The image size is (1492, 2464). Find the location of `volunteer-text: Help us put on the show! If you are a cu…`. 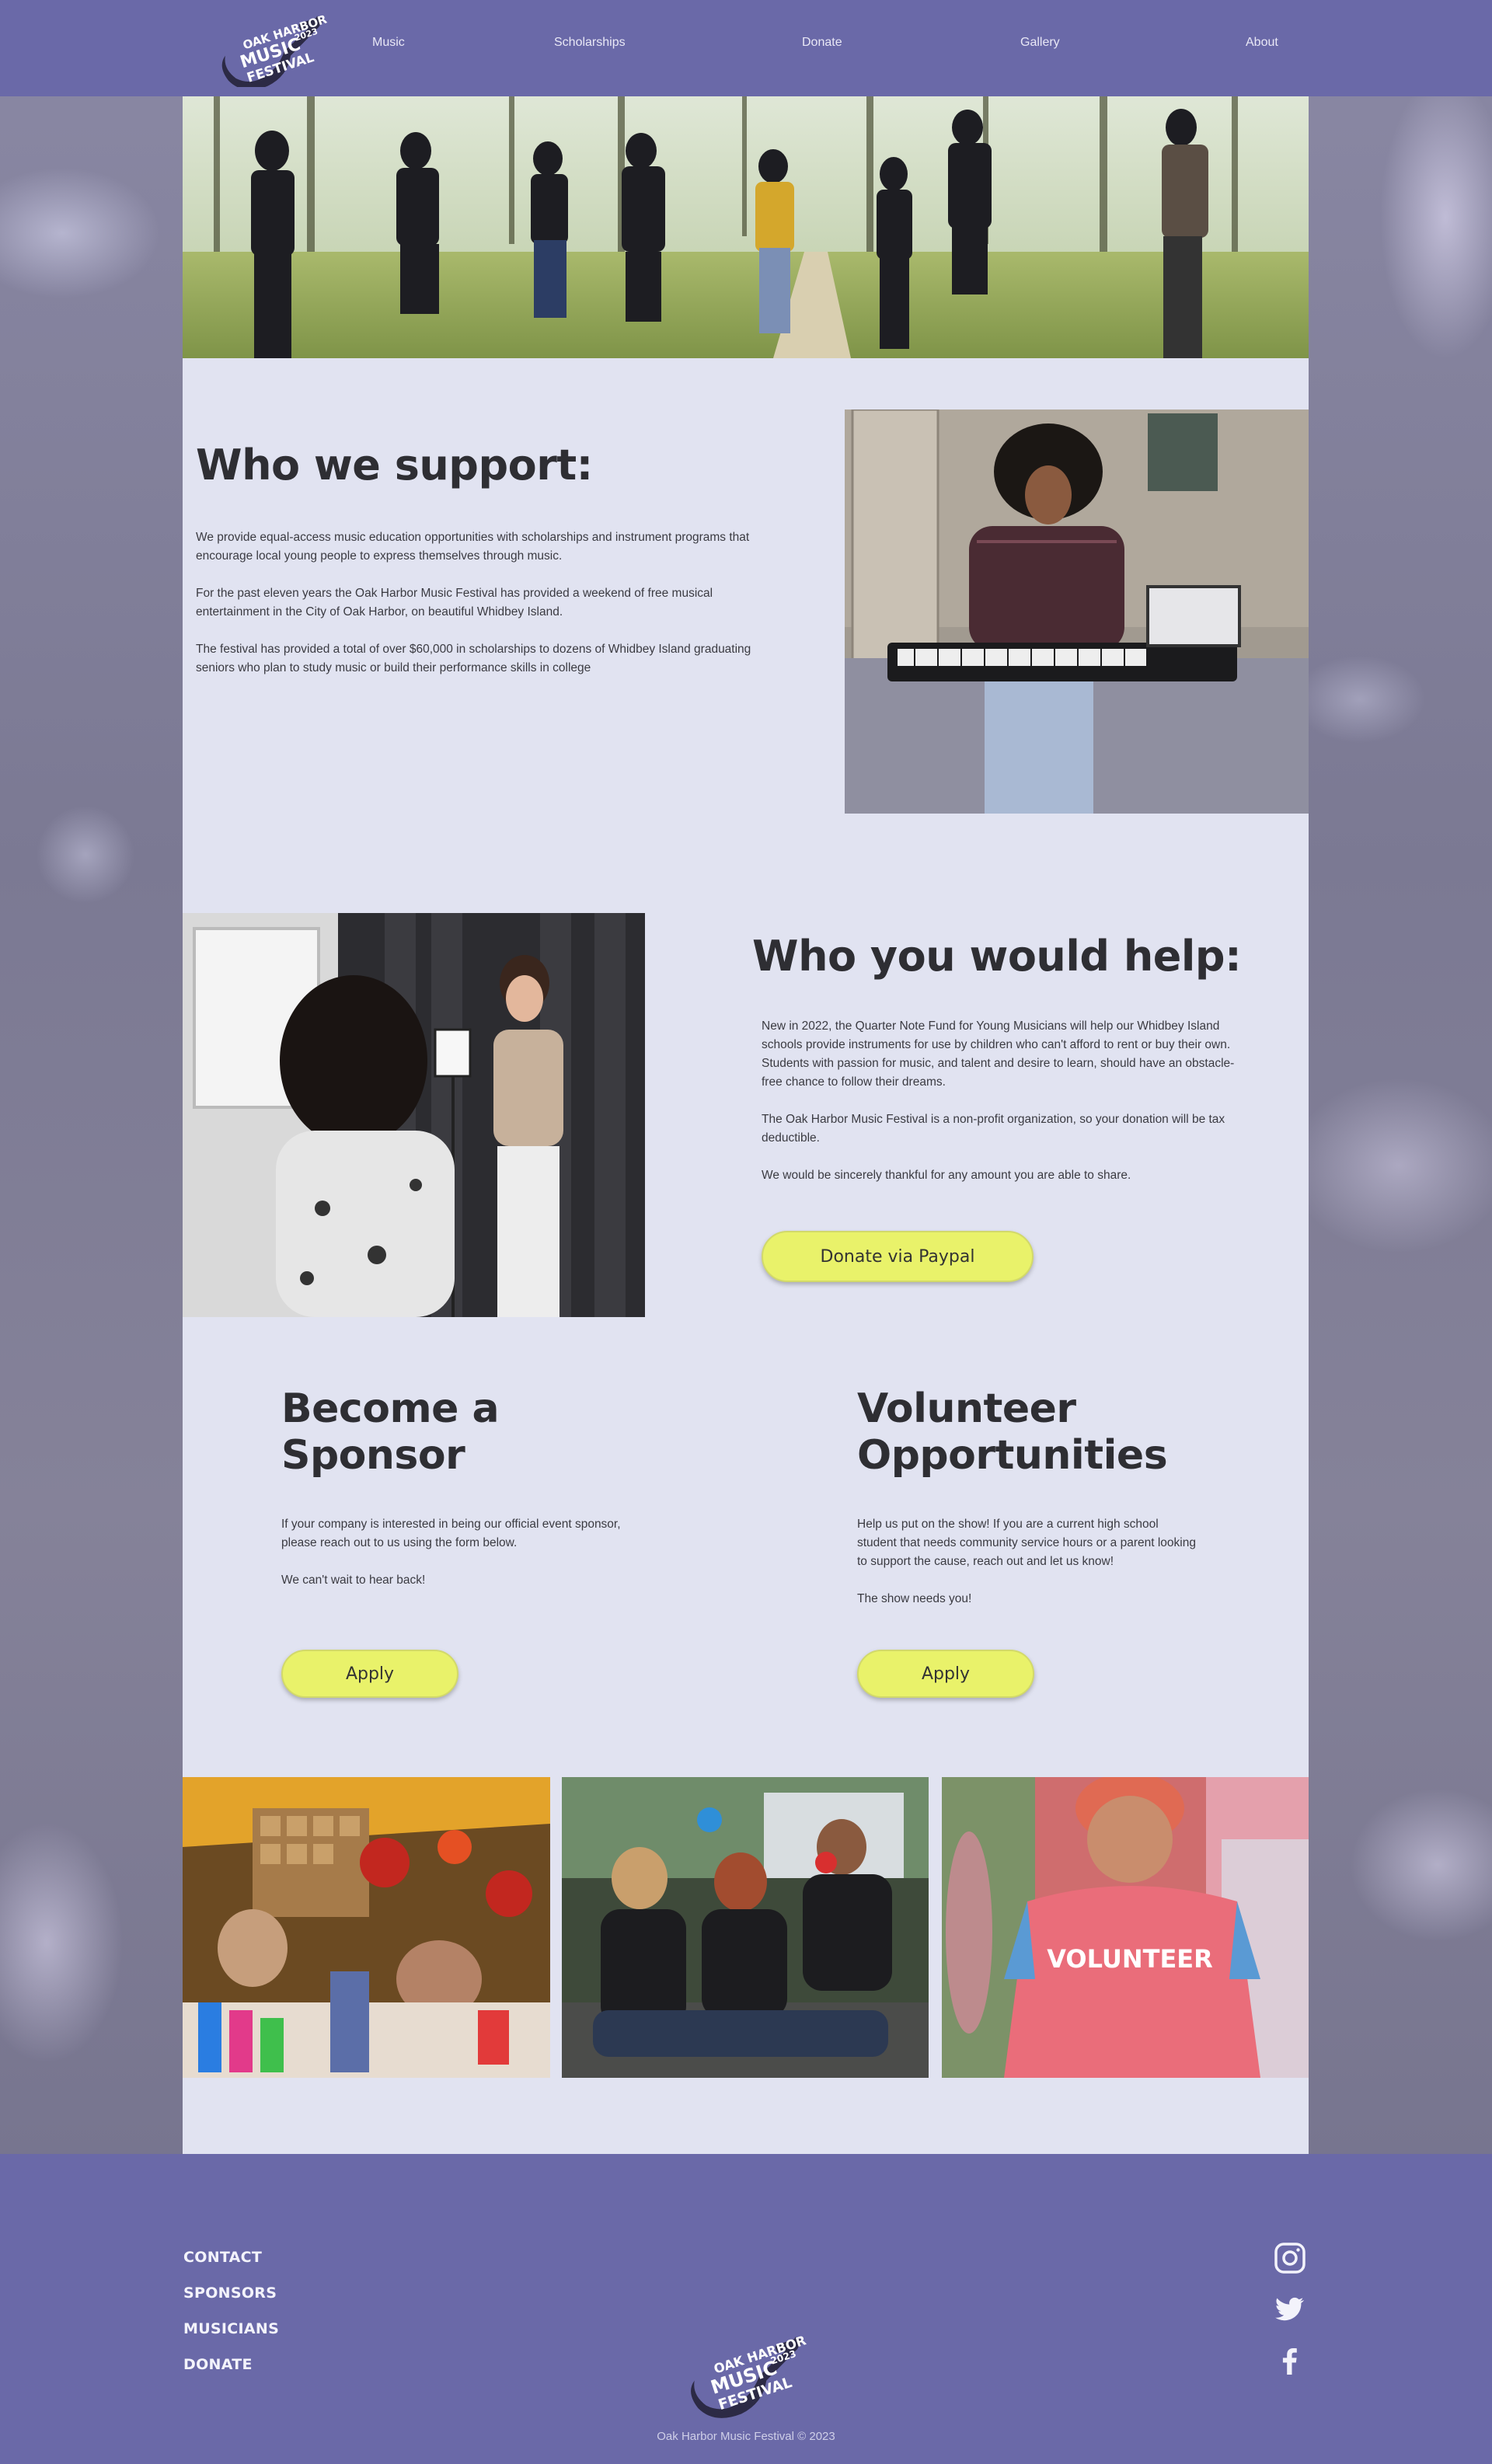

volunteer-text: Help us put on the show! If you are a cu… is located at coordinates (1028, 1571).